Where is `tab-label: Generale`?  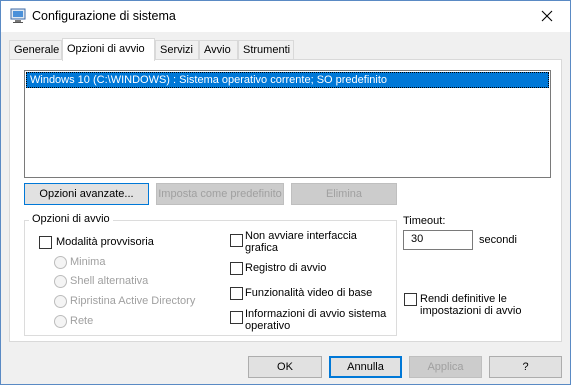
tab-label: Generale is located at coordinates (37, 50).